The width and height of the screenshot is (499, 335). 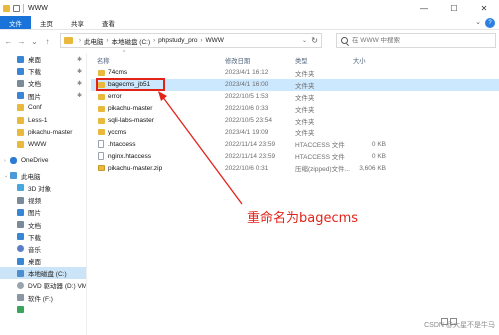 I want to click on file-date: 2022/10/5 1:53, so click(x=247, y=97).